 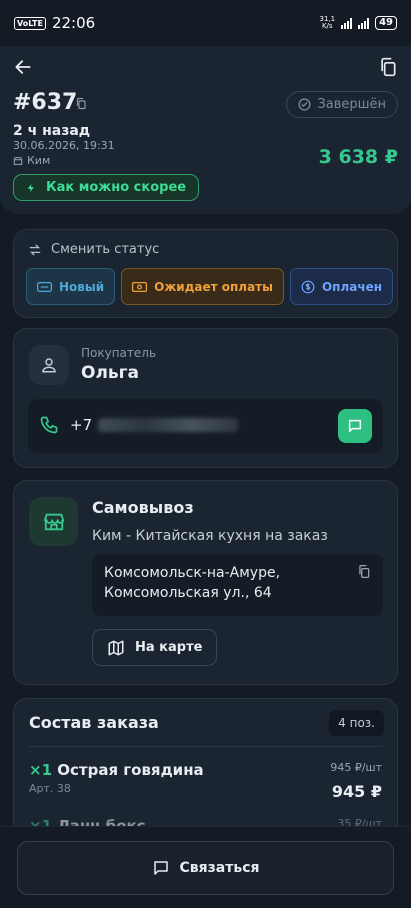 I want to click on pickup-store: Ким - Китайская кухня на заказ, so click(x=210, y=536).